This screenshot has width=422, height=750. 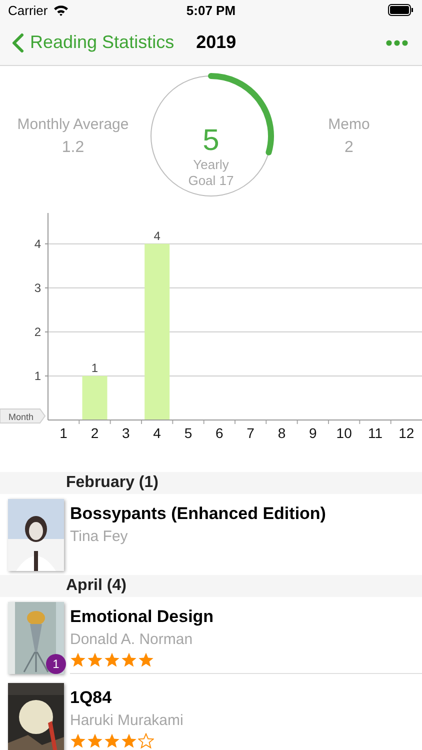 I want to click on bar, so click(x=95, y=398).